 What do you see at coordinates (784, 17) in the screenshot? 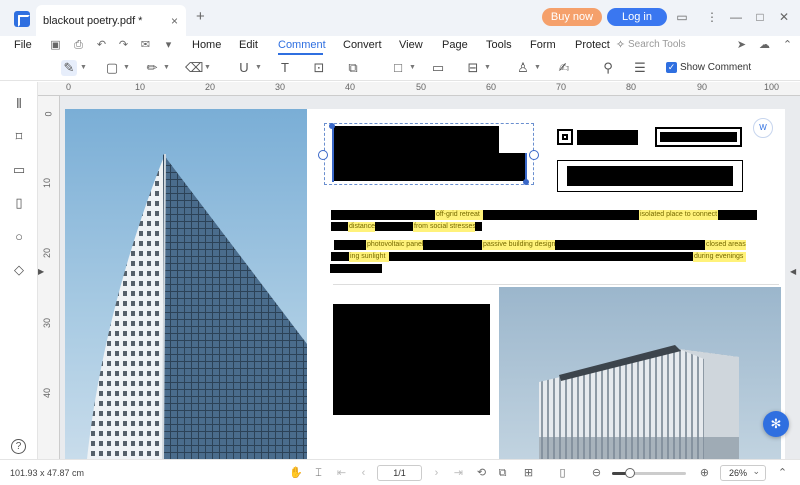
I see `close-window-icon: ✕` at bounding box center [784, 17].